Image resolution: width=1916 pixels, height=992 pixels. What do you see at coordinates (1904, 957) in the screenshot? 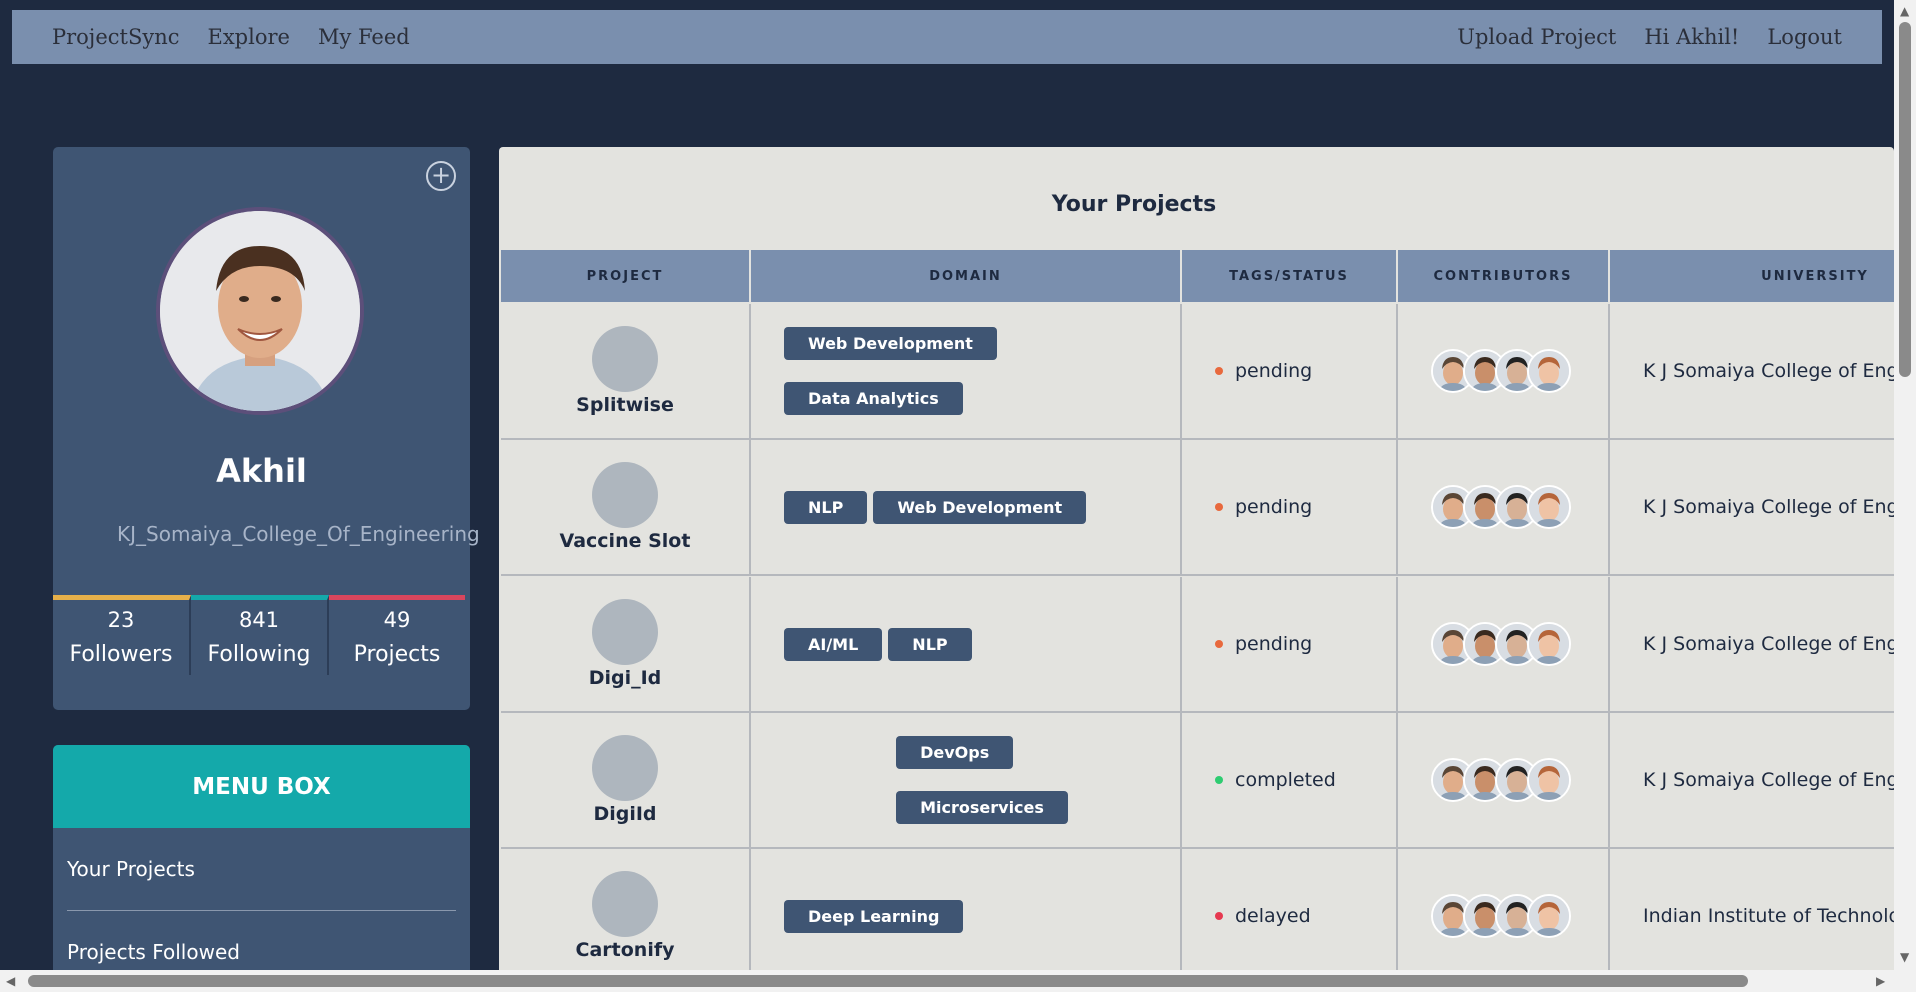
I see `scroll-down-icon: ▼` at bounding box center [1904, 957].